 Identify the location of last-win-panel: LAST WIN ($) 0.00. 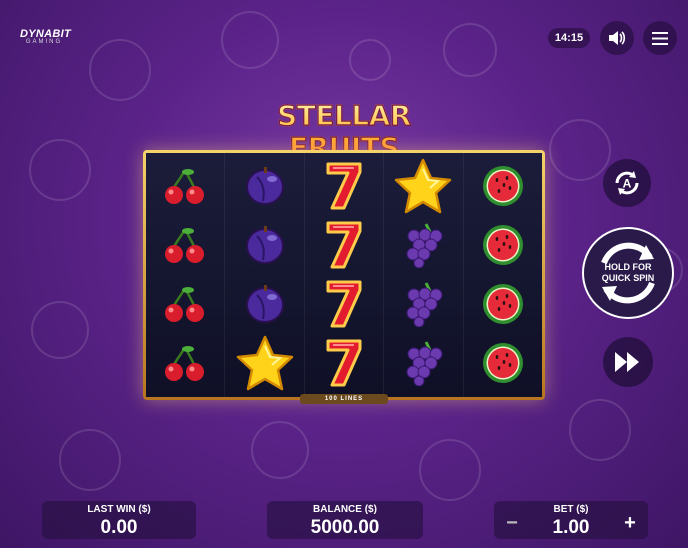
(119, 520).